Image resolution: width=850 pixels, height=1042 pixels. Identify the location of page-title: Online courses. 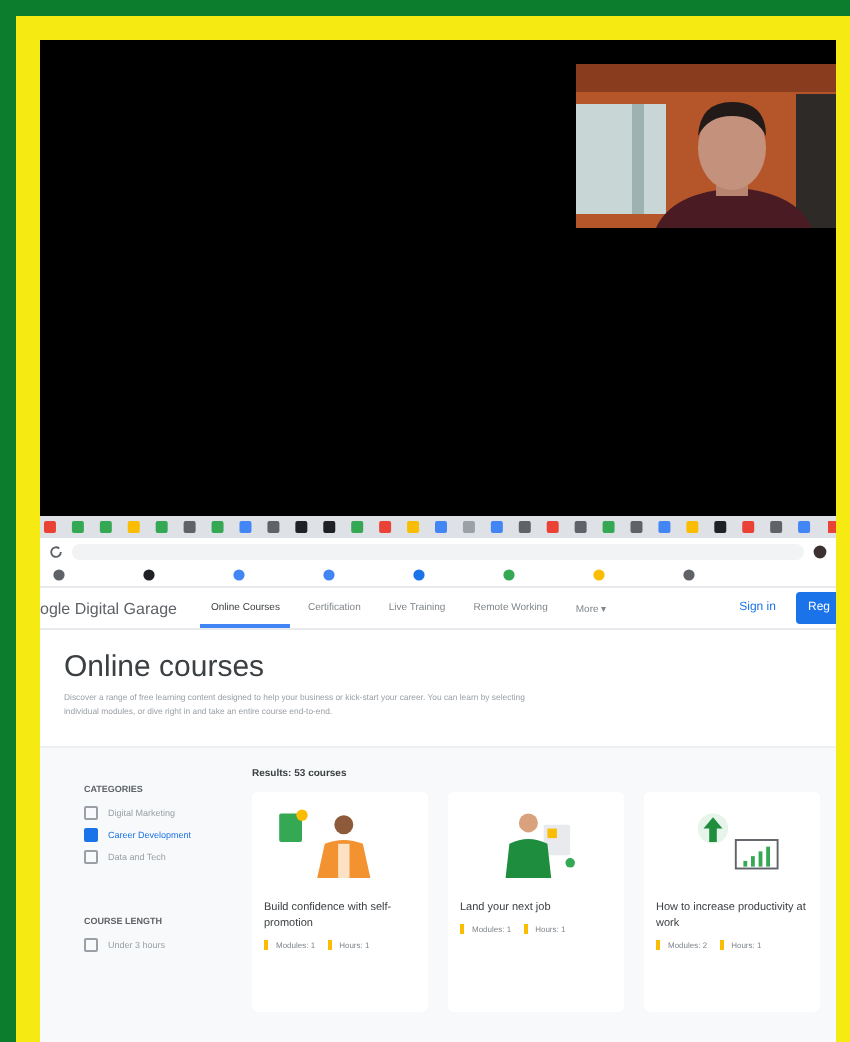
(165, 667).